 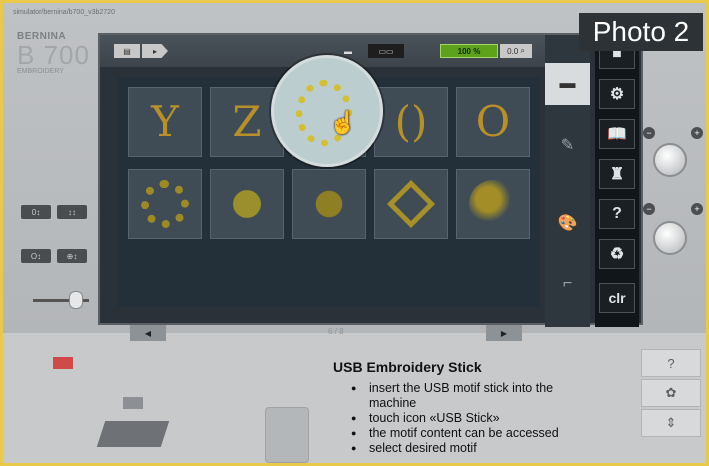 What do you see at coordinates (343, 122) in the screenshot?
I see `hand-cursor-icon: ☝` at bounding box center [343, 122].